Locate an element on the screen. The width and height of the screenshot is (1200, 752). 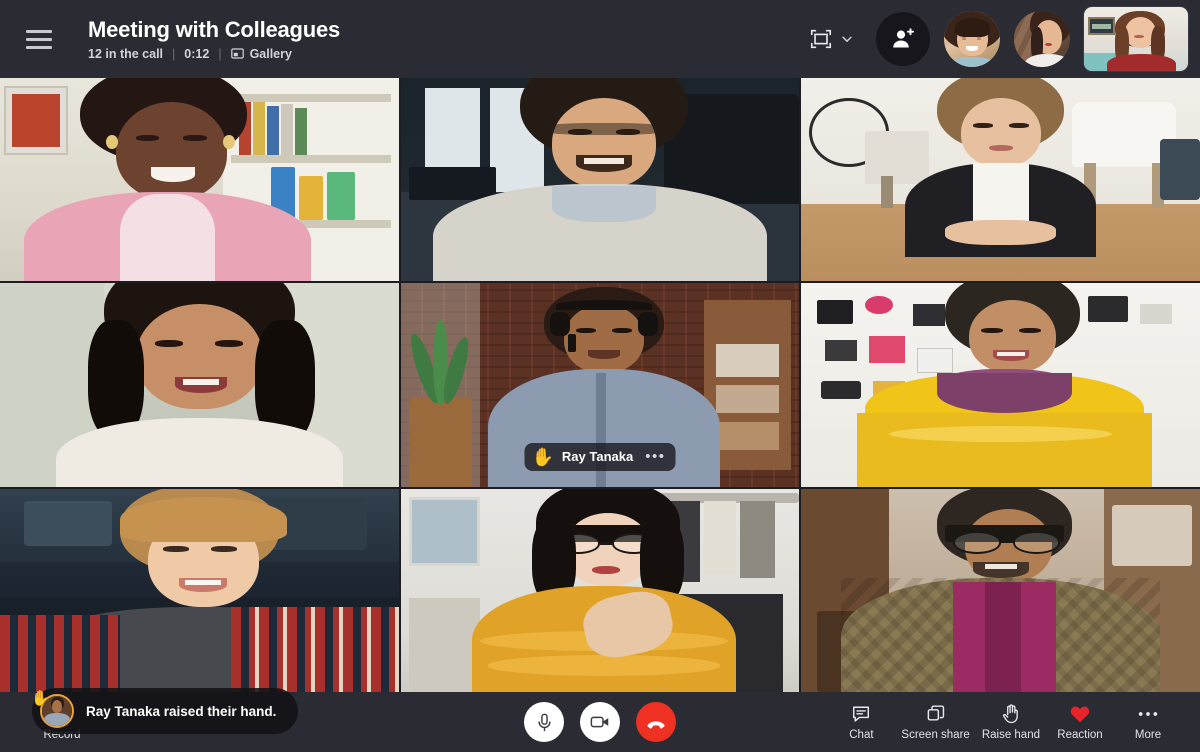
chat-button: Chat is located at coordinates (861, 722).